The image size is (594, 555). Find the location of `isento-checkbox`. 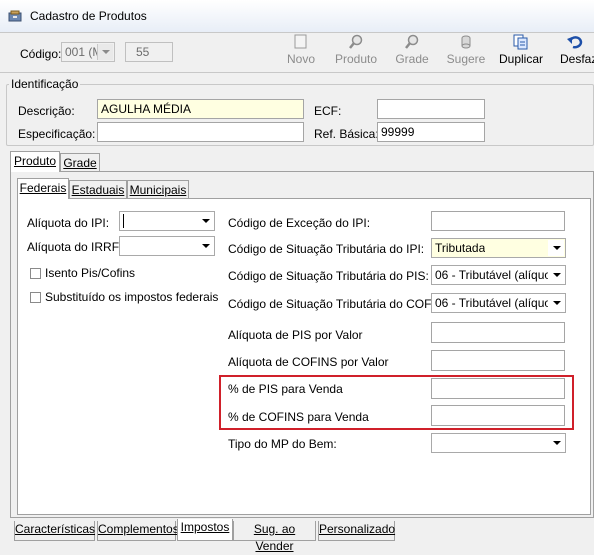

isento-checkbox is located at coordinates (35, 273).